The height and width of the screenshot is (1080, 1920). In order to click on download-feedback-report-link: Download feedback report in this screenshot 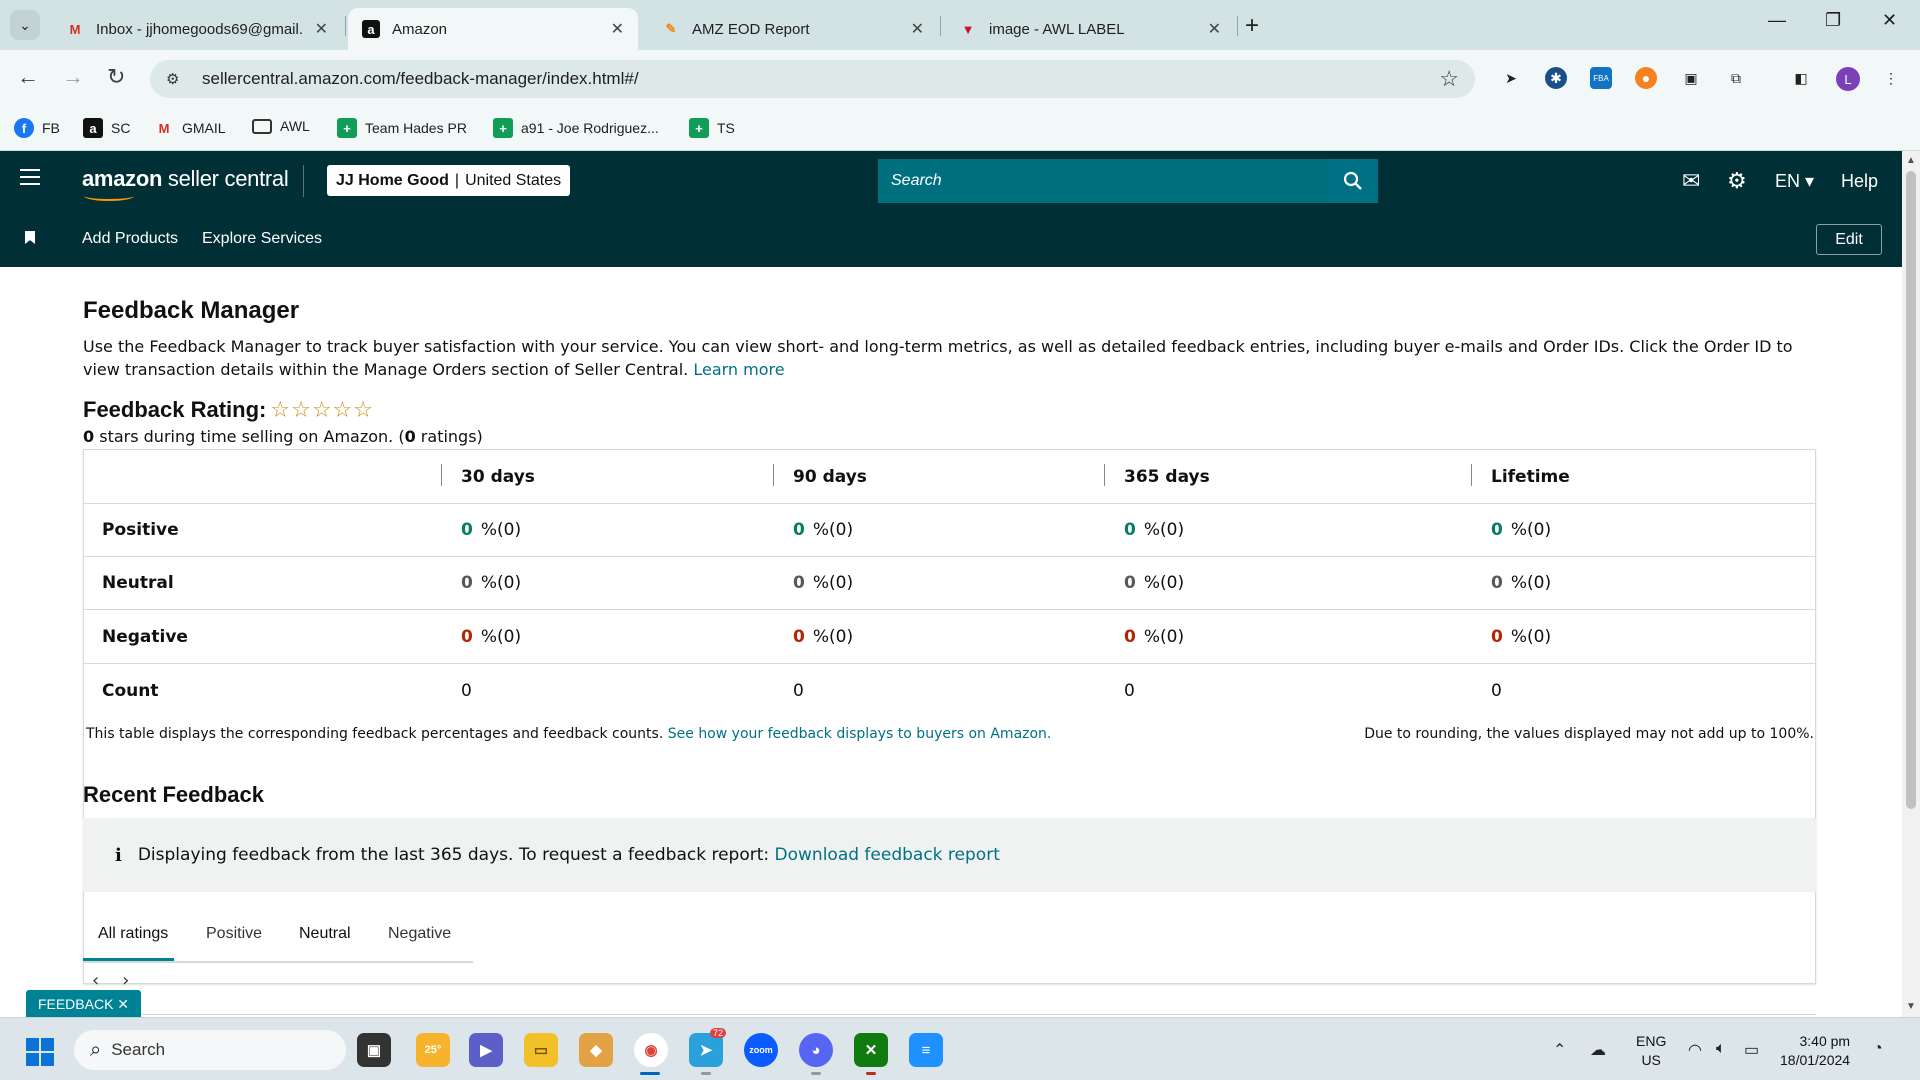, I will do `click(887, 855)`.